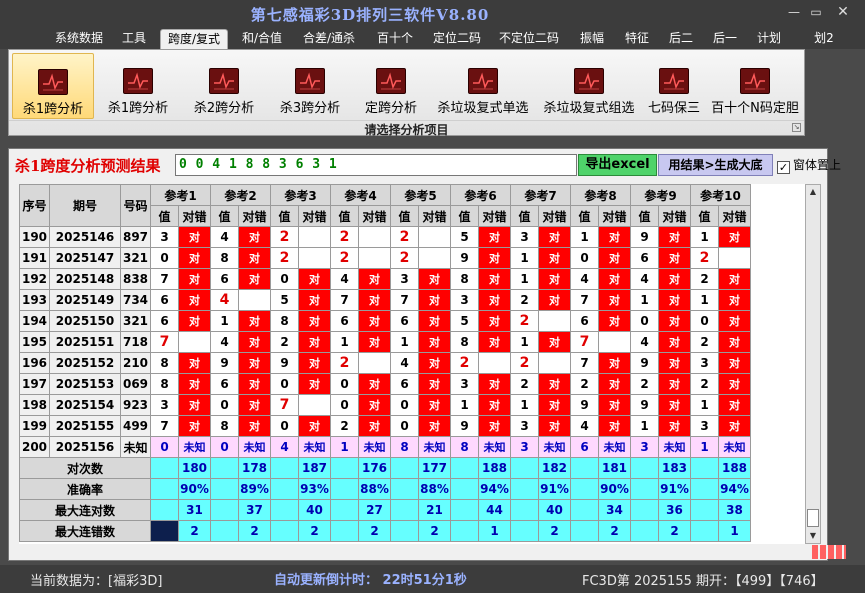 This screenshot has height=593, width=865. What do you see at coordinates (816, 12) in the screenshot?
I see `maximize-icon: ▭` at bounding box center [816, 12].